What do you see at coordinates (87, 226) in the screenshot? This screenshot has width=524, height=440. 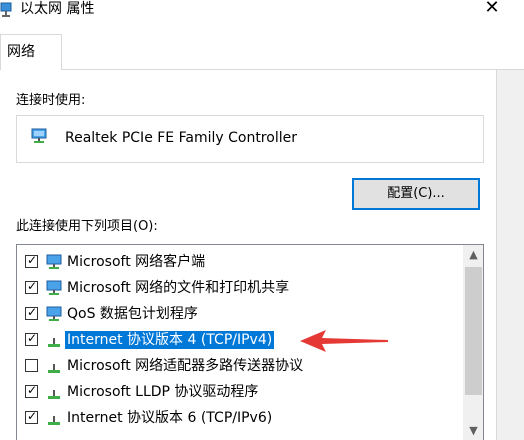 I see `items-label: 此连接使用下列项目(O):` at bounding box center [87, 226].